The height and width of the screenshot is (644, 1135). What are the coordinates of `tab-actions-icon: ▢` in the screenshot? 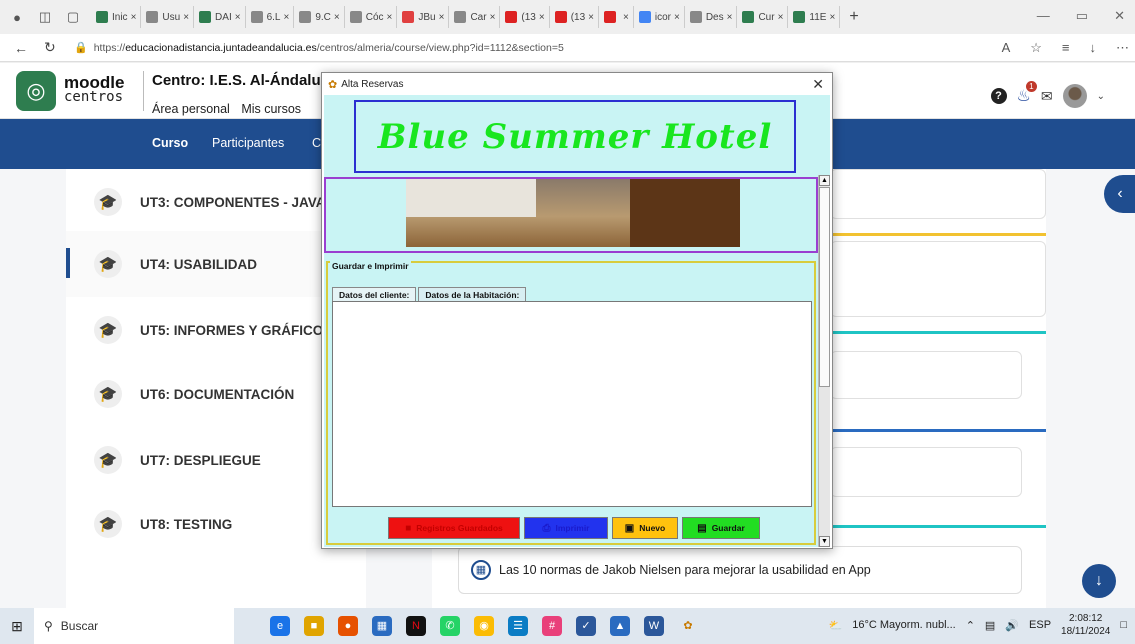 It's located at (73, 17).